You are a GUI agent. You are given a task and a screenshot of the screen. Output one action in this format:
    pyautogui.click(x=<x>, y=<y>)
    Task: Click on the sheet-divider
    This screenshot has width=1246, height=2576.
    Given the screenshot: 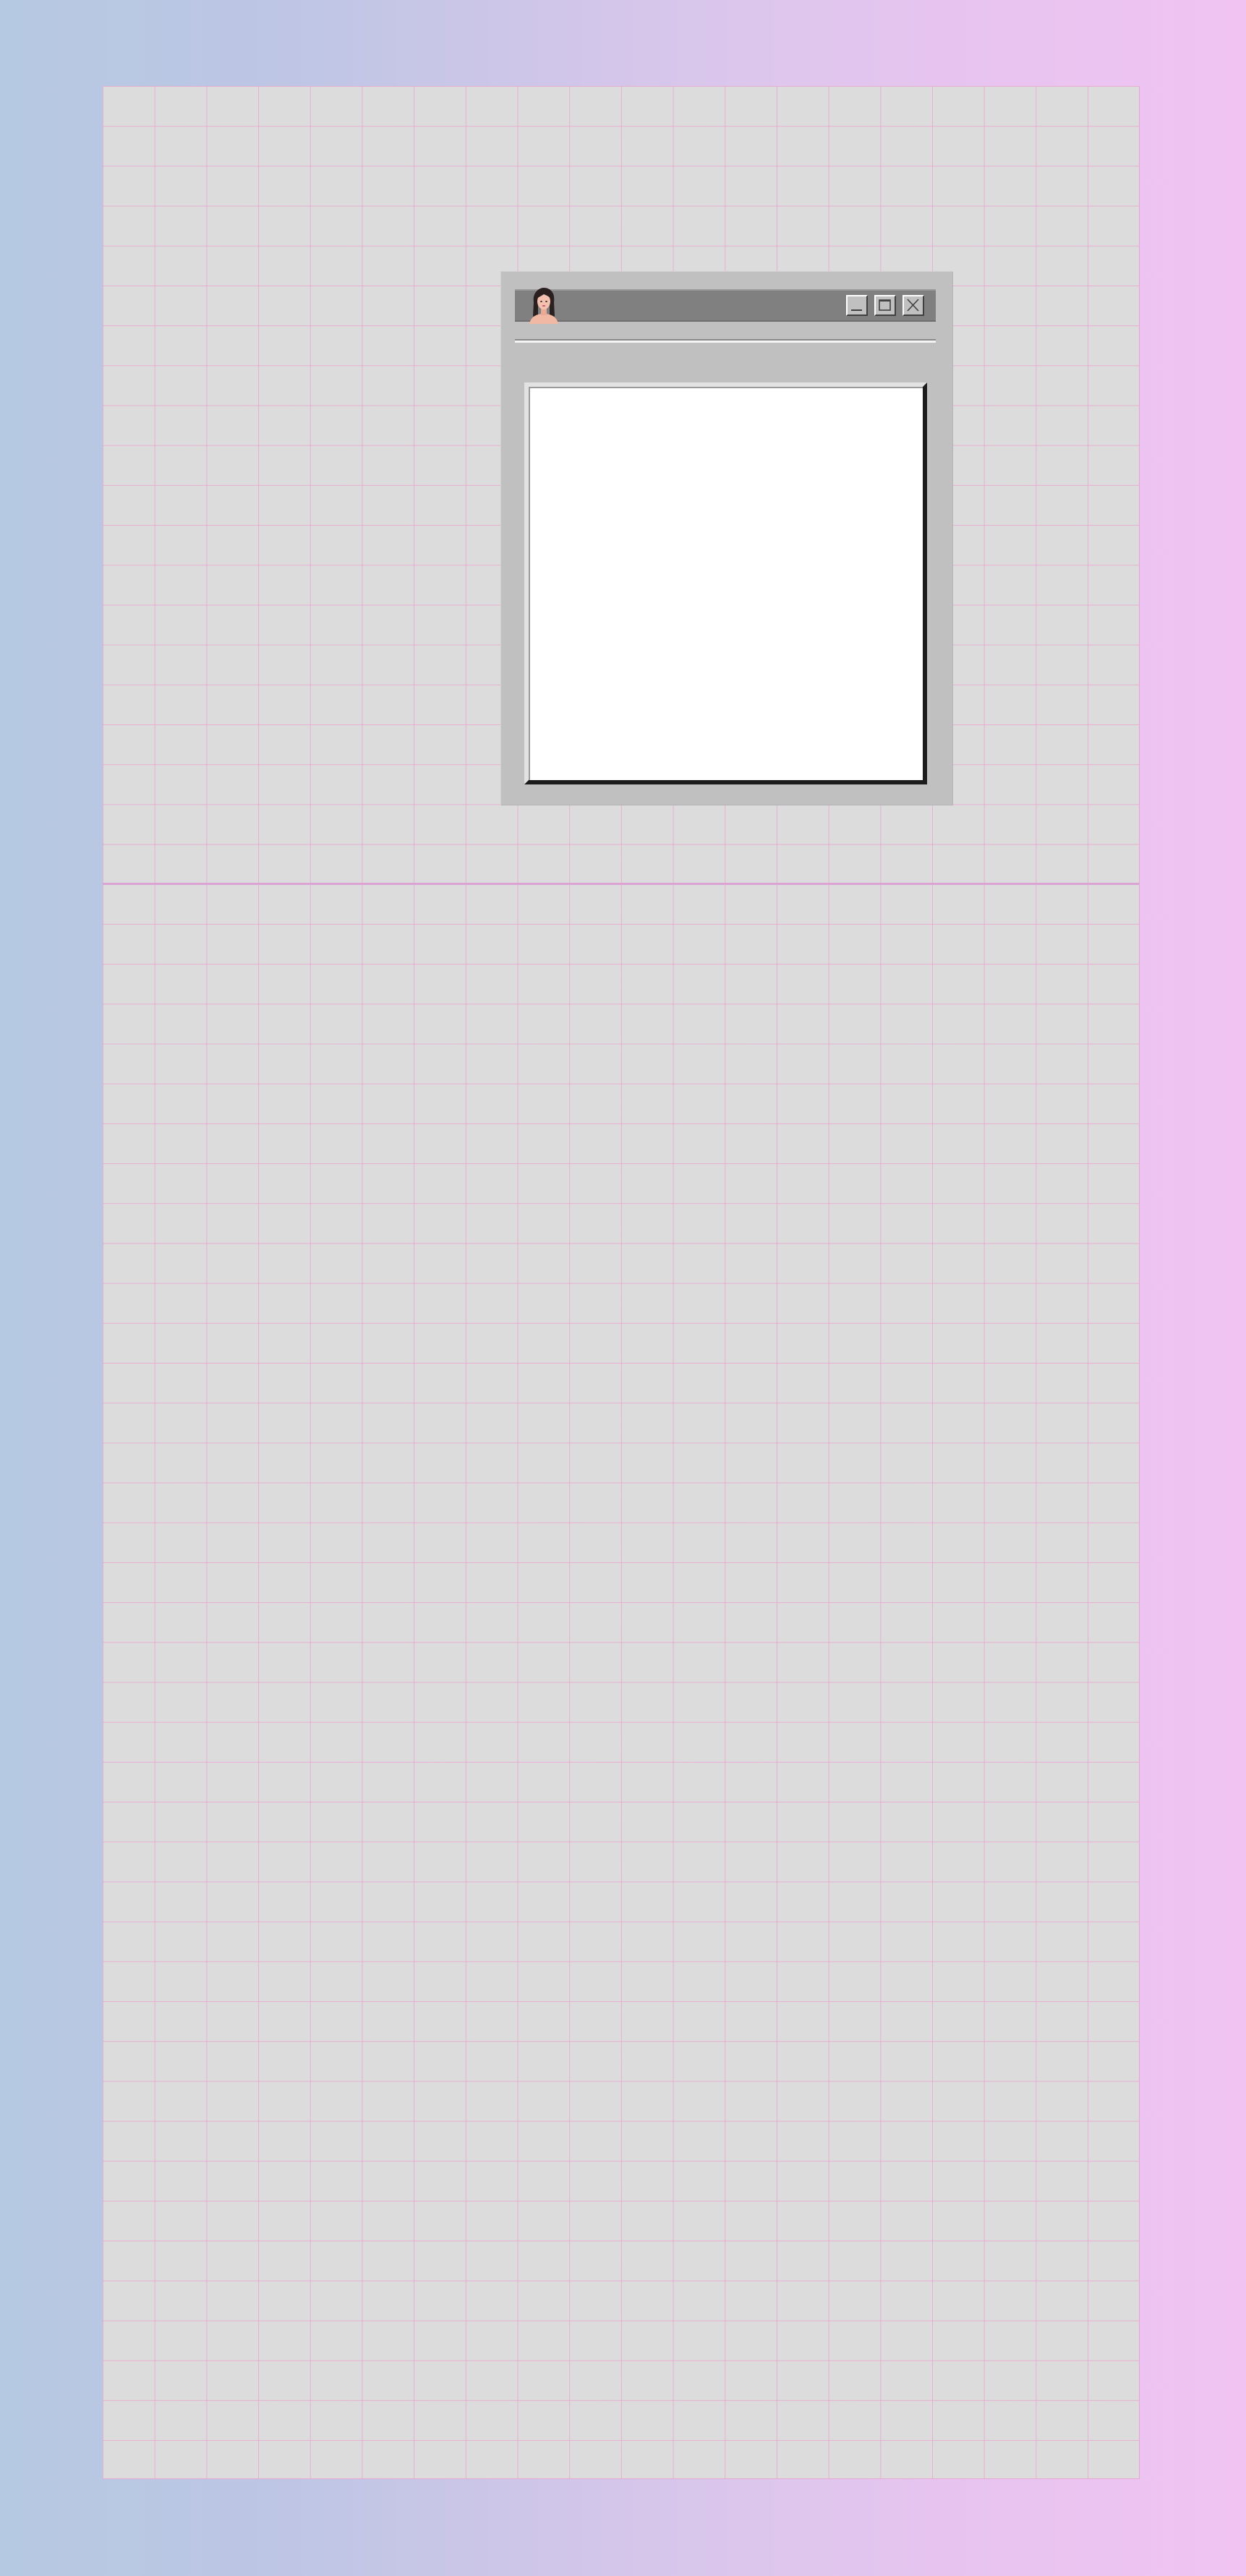 What is the action you would take?
    pyautogui.click(x=621, y=884)
    